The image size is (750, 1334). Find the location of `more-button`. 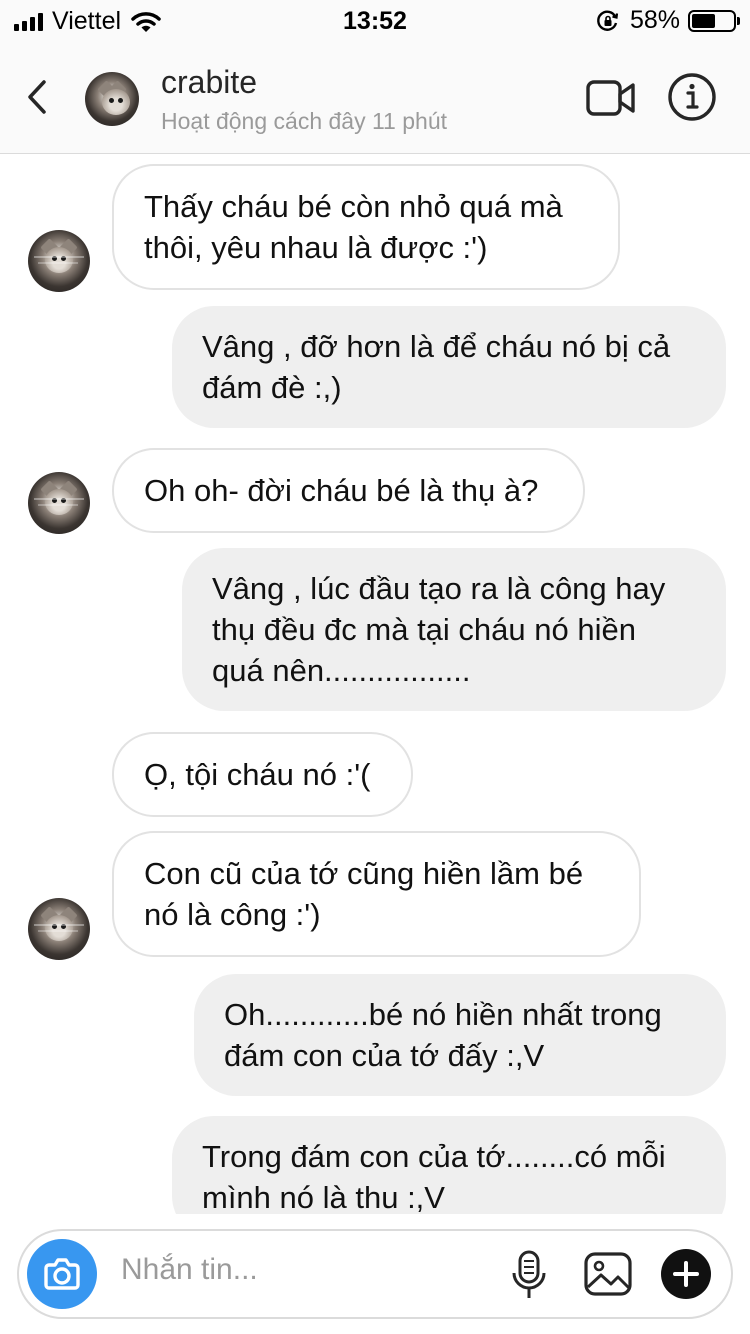

more-button is located at coordinates (686, 1274).